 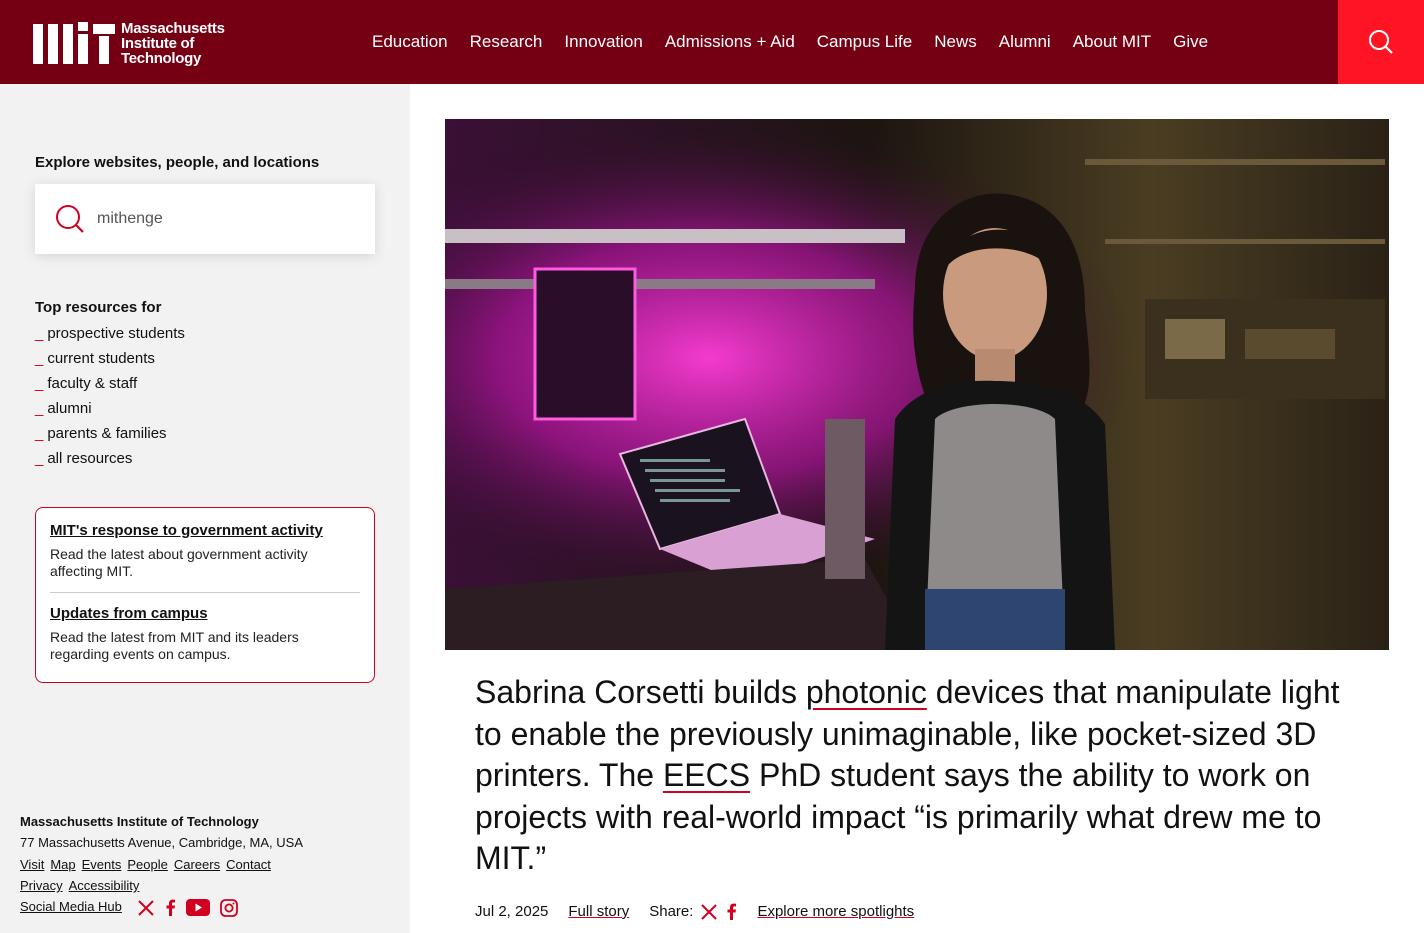 I want to click on spotlight-date: Jul 2, 2025, so click(x=512, y=911).